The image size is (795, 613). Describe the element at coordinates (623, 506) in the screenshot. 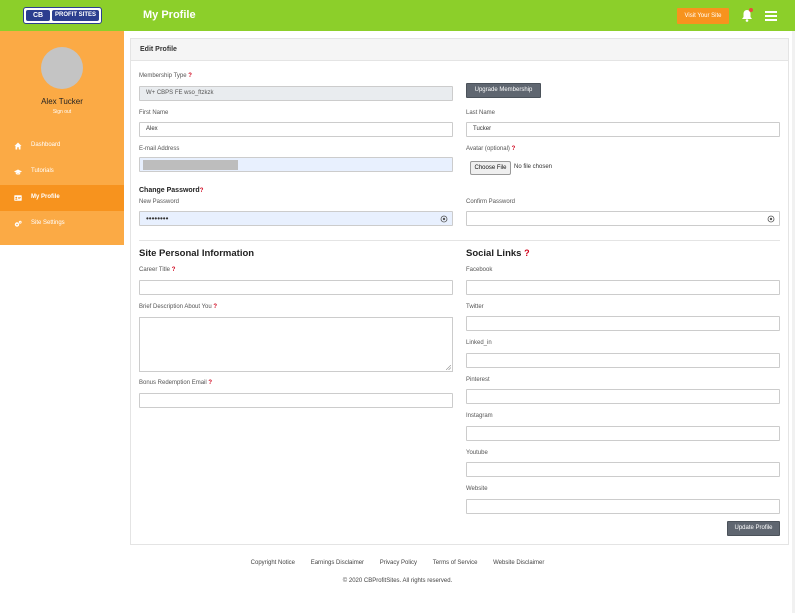

I see `website-input` at that location.